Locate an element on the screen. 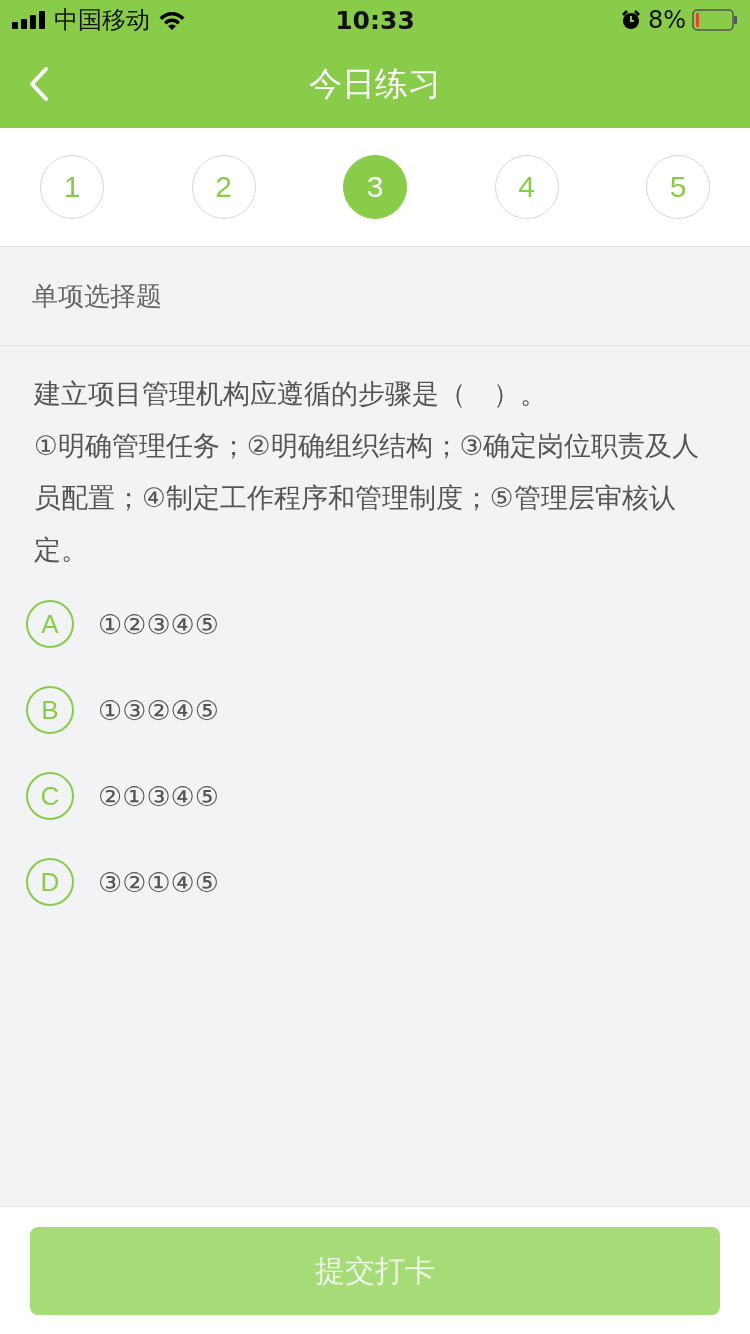 The height and width of the screenshot is (1334, 750). option-letter: A is located at coordinates (50, 624).